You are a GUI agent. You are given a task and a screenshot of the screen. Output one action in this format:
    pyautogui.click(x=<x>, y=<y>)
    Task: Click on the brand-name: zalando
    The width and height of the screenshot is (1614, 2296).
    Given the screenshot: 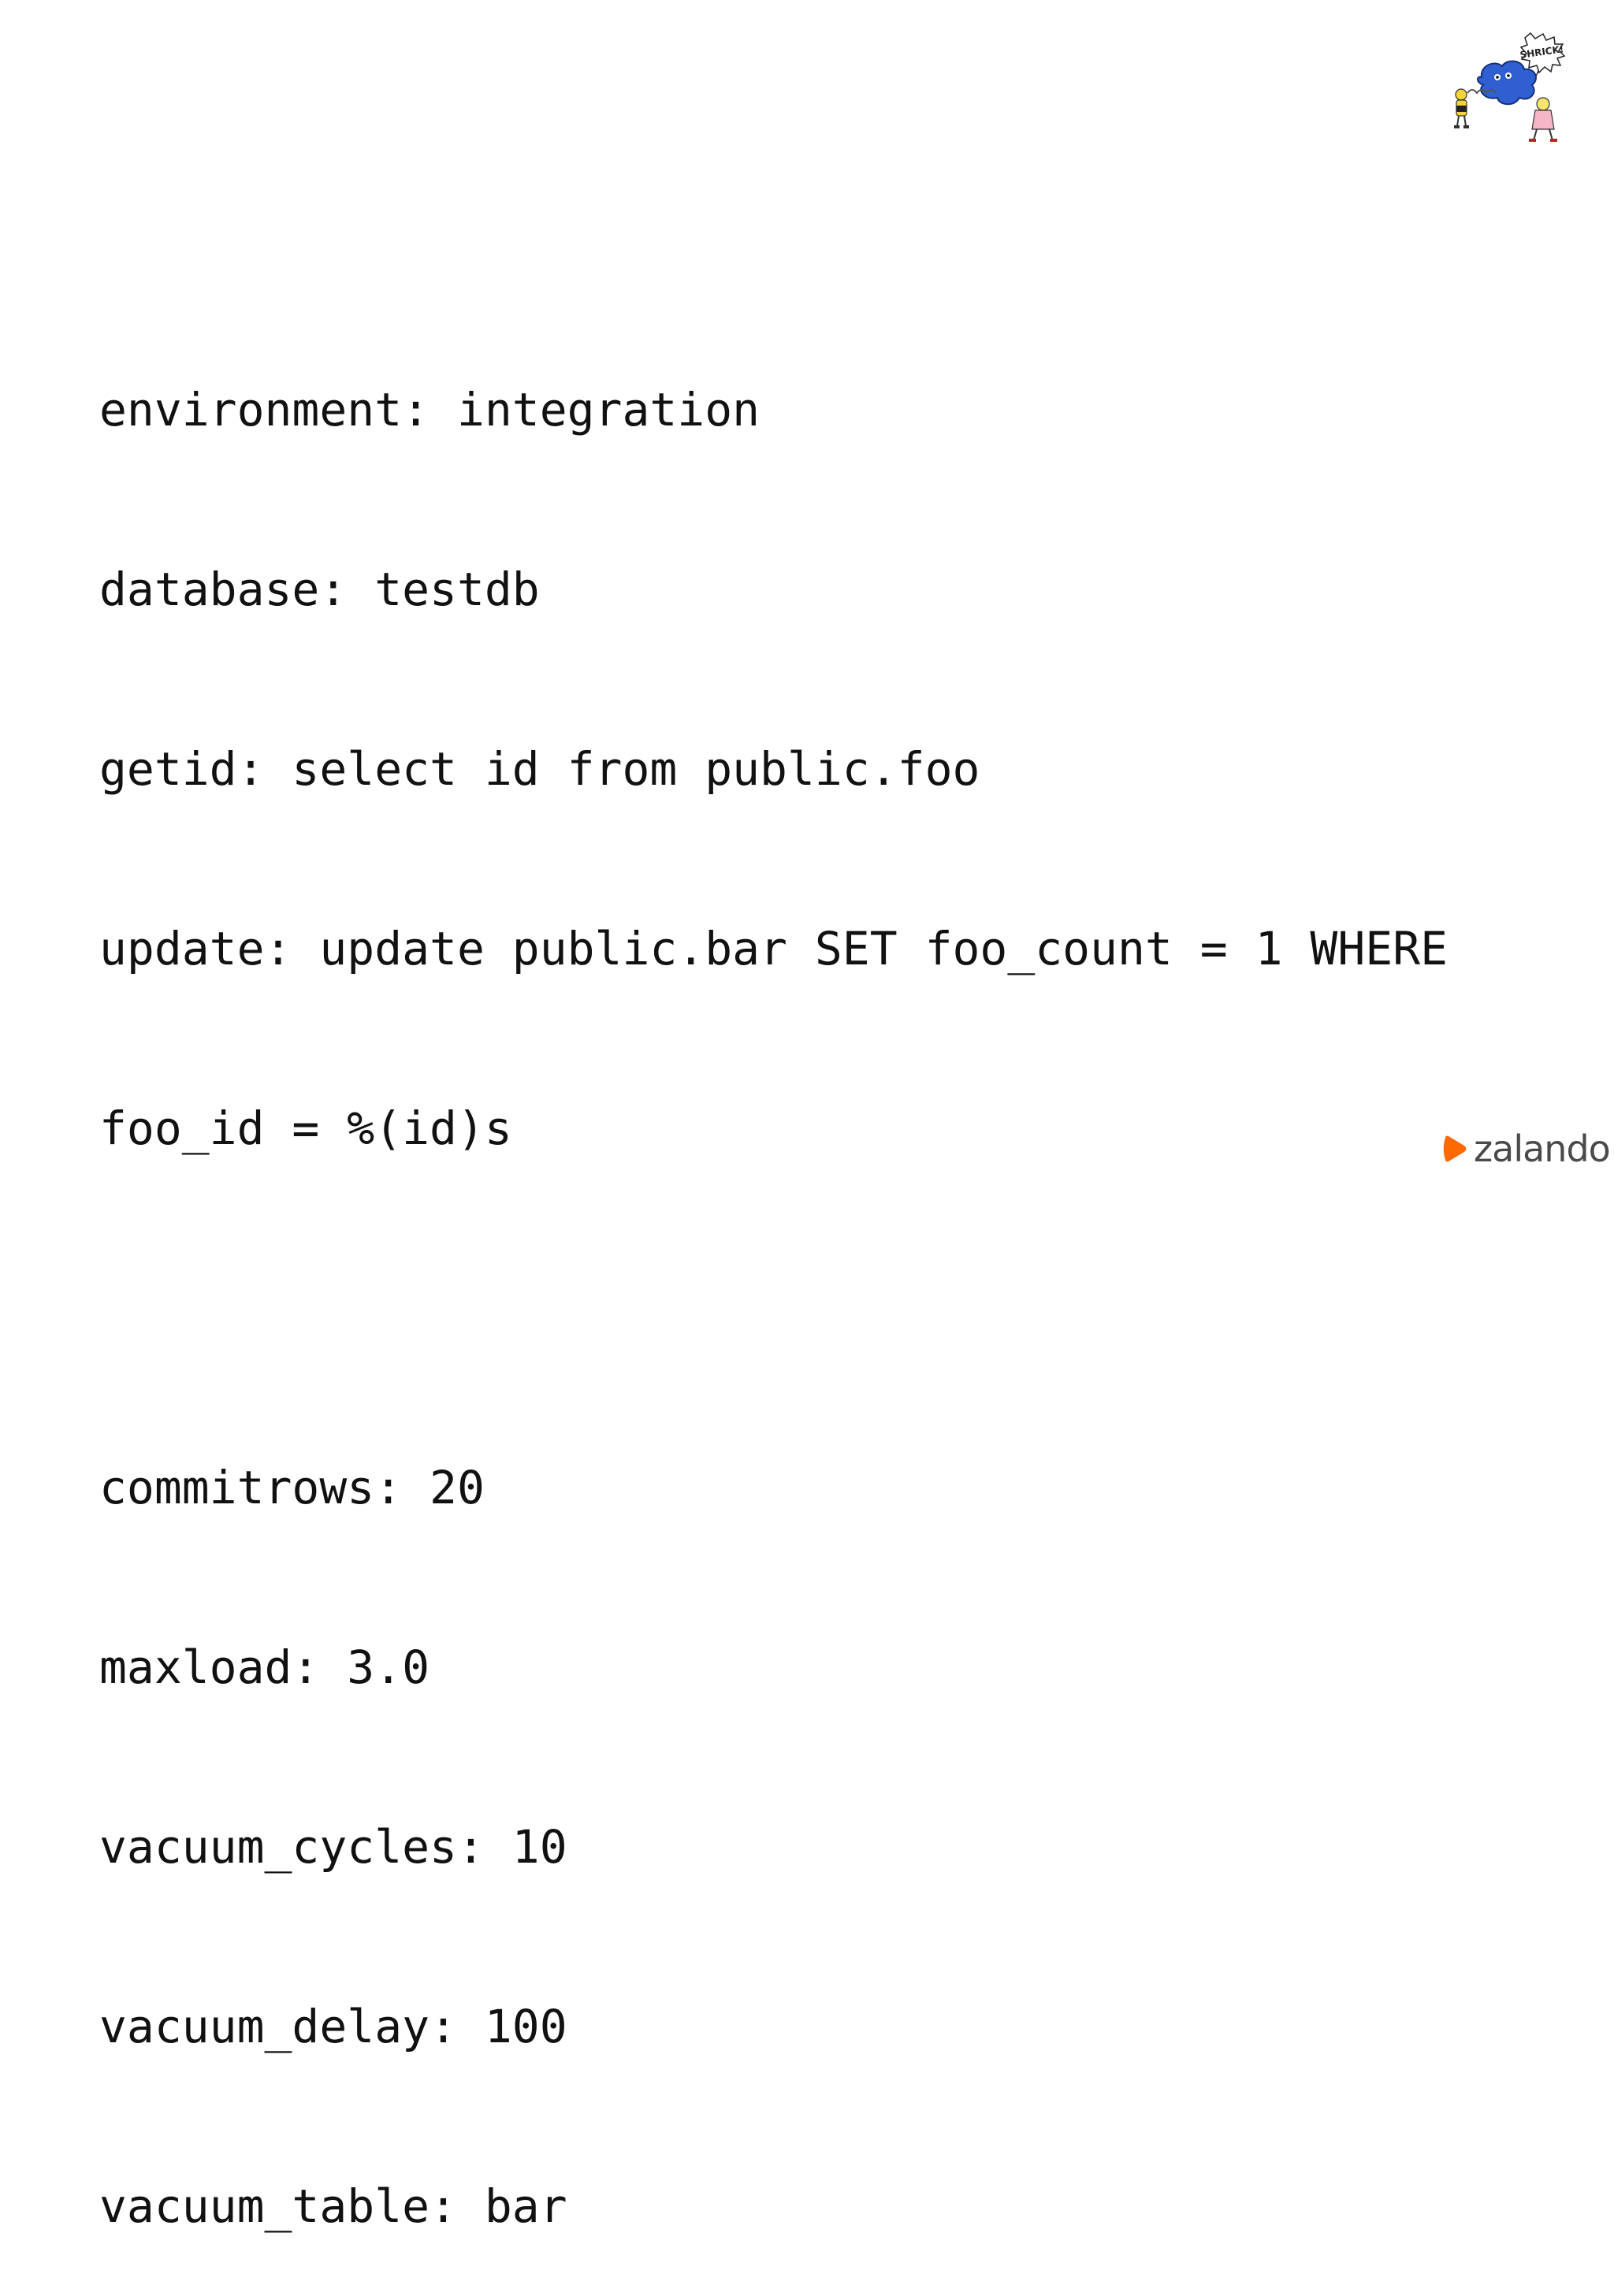 What is the action you would take?
    pyautogui.click(x=1542, y=1149)
    